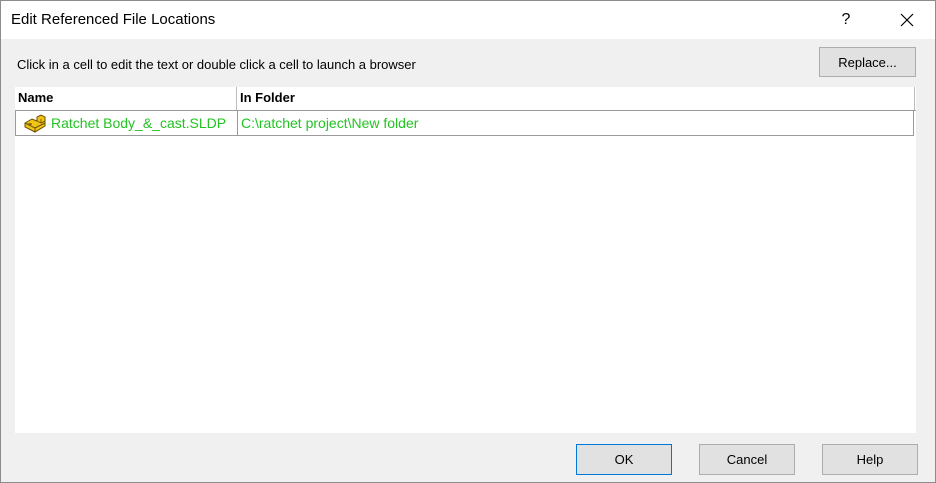 The height and width of the screenshot is (483, 936). I want to click on column-divider-end, so click(914, 98).